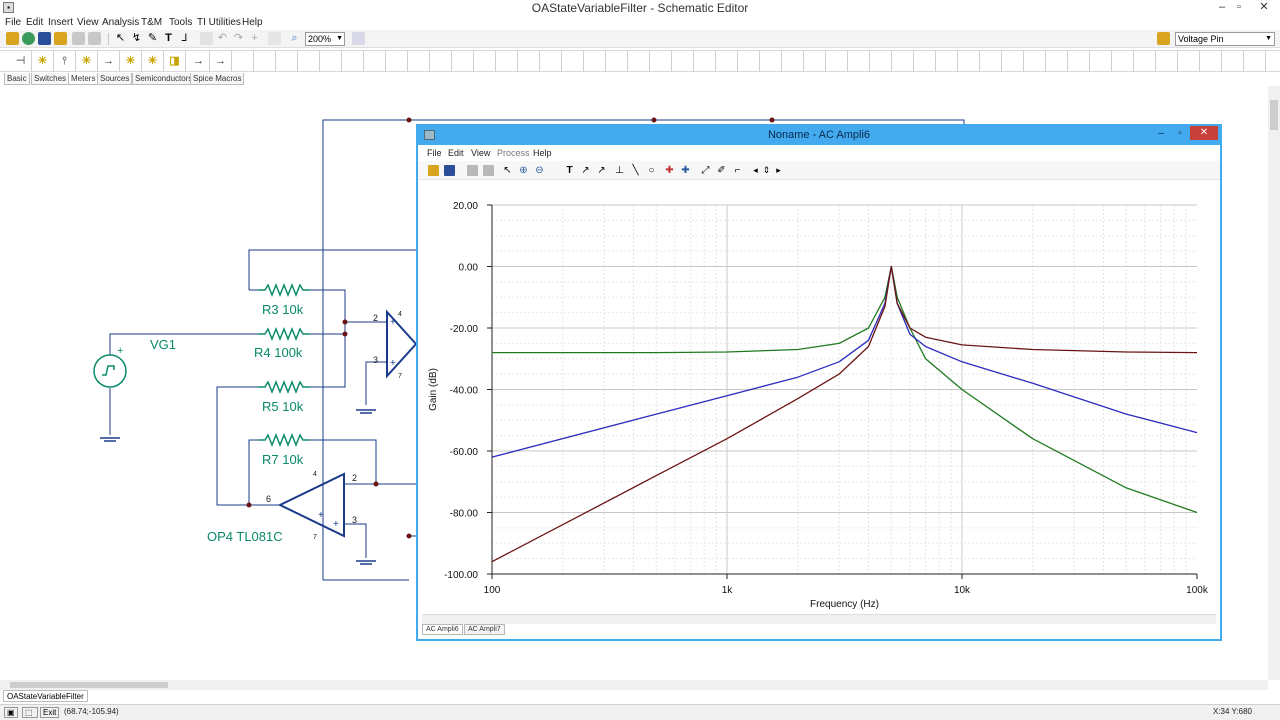  I want to click on text-icon: T, so click(569, 170).